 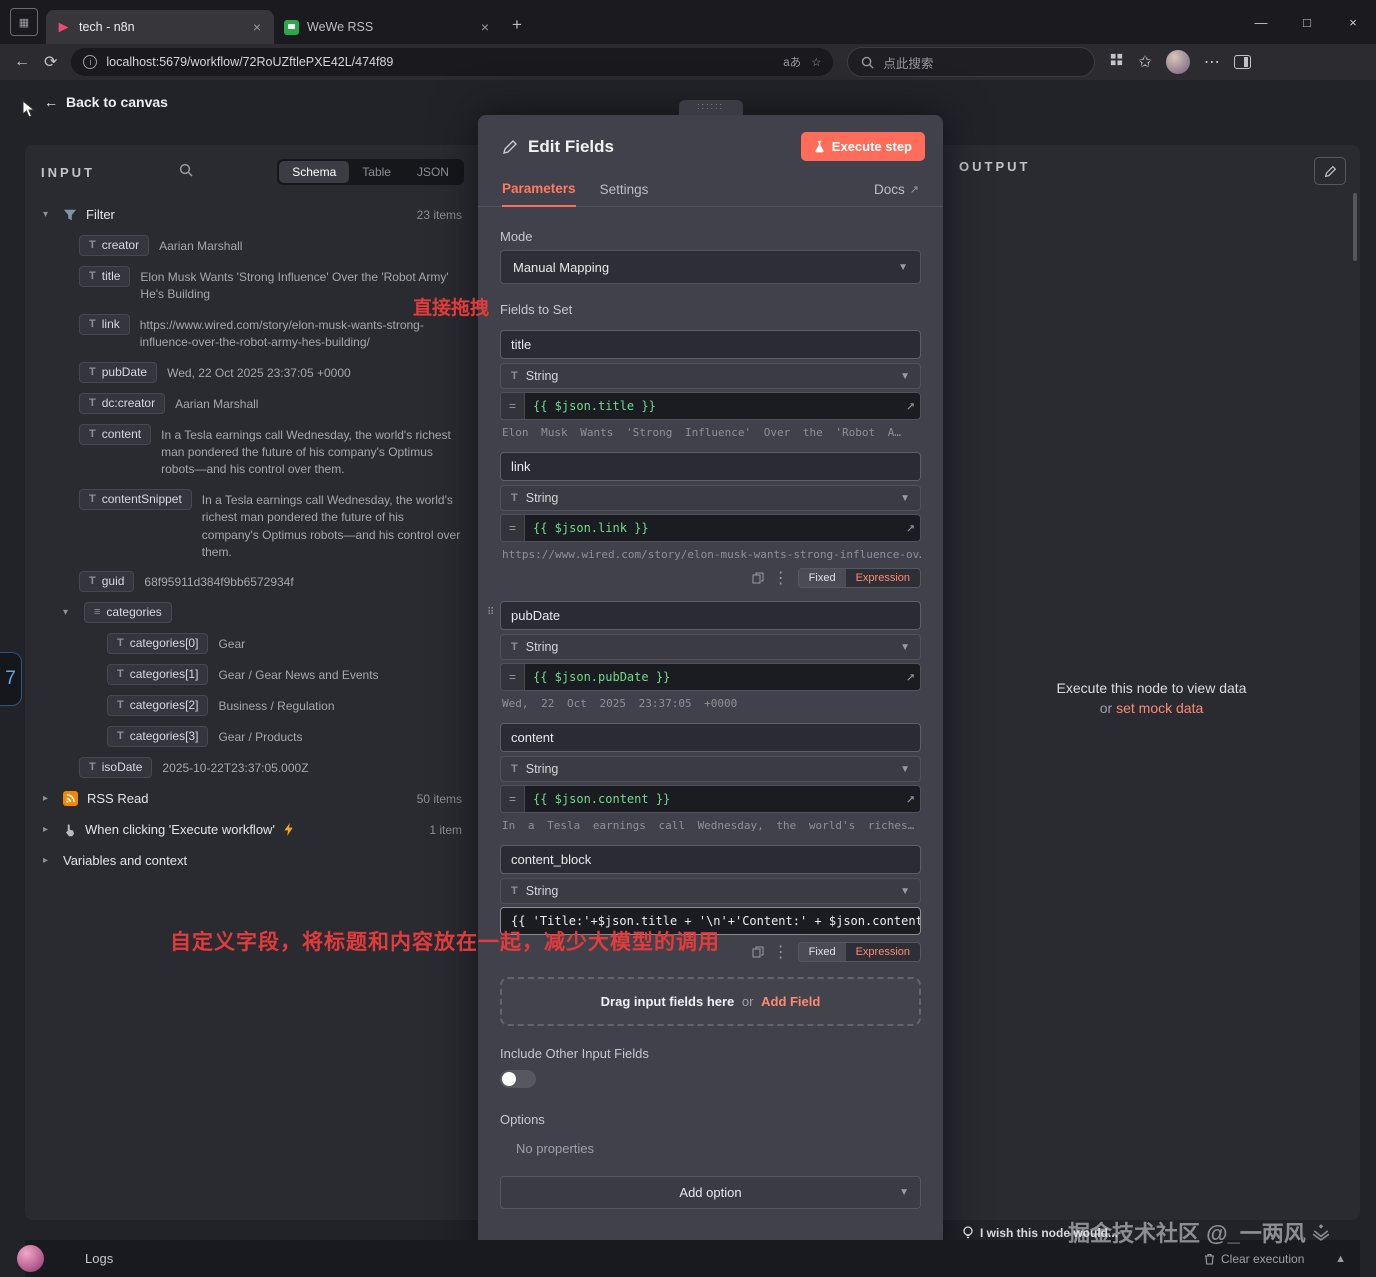 What do you see at coordinates (252, 372) in the screenshot?
I see `schema-field-pubdate: TpubDate Wed, 22 Oct 2025 23:37:05 +0000` at bounding box center [252, 372].